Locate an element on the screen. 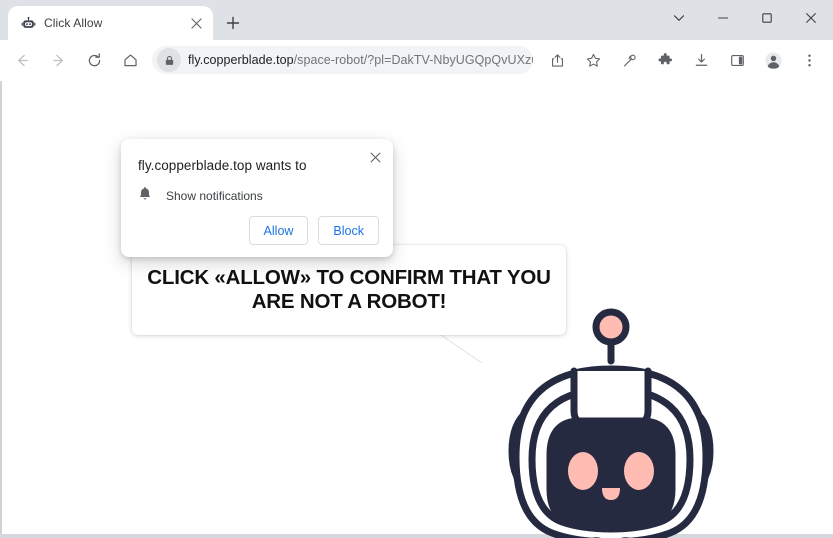 The image size is (833, 538). permission-row: Show notifications is located at coordinates (200, 196).